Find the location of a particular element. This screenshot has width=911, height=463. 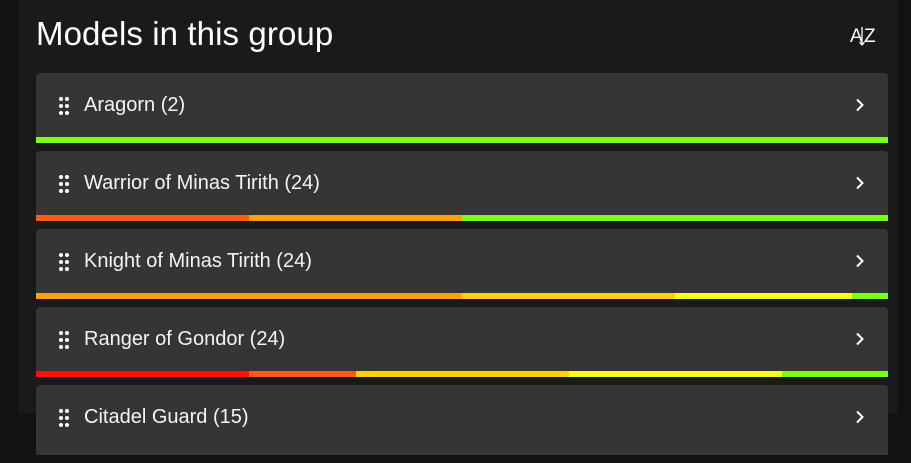

model-label: Warrior of Minas Tirith (24) is located at coordinates (202, 183).